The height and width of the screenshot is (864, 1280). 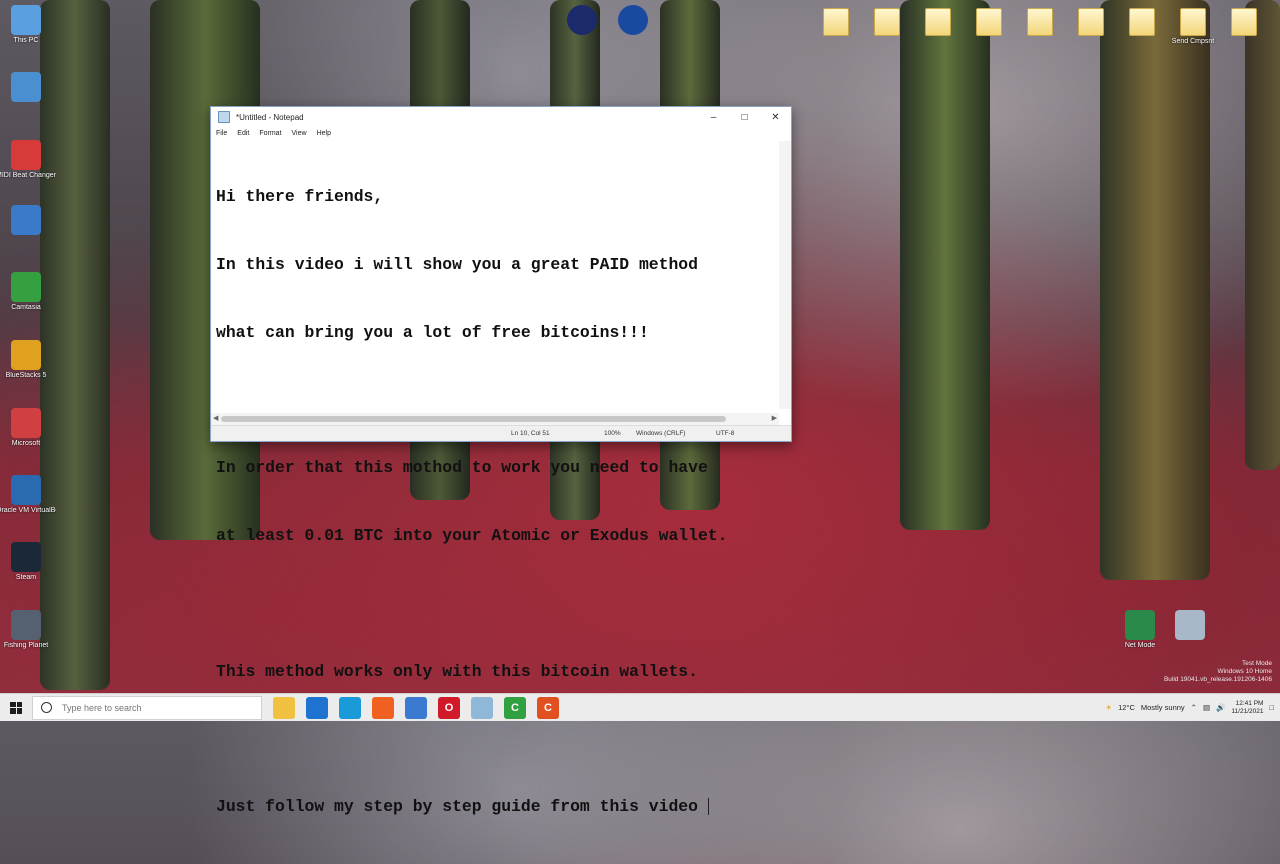 I want to click on text-caret, so click(x=708, y=807).